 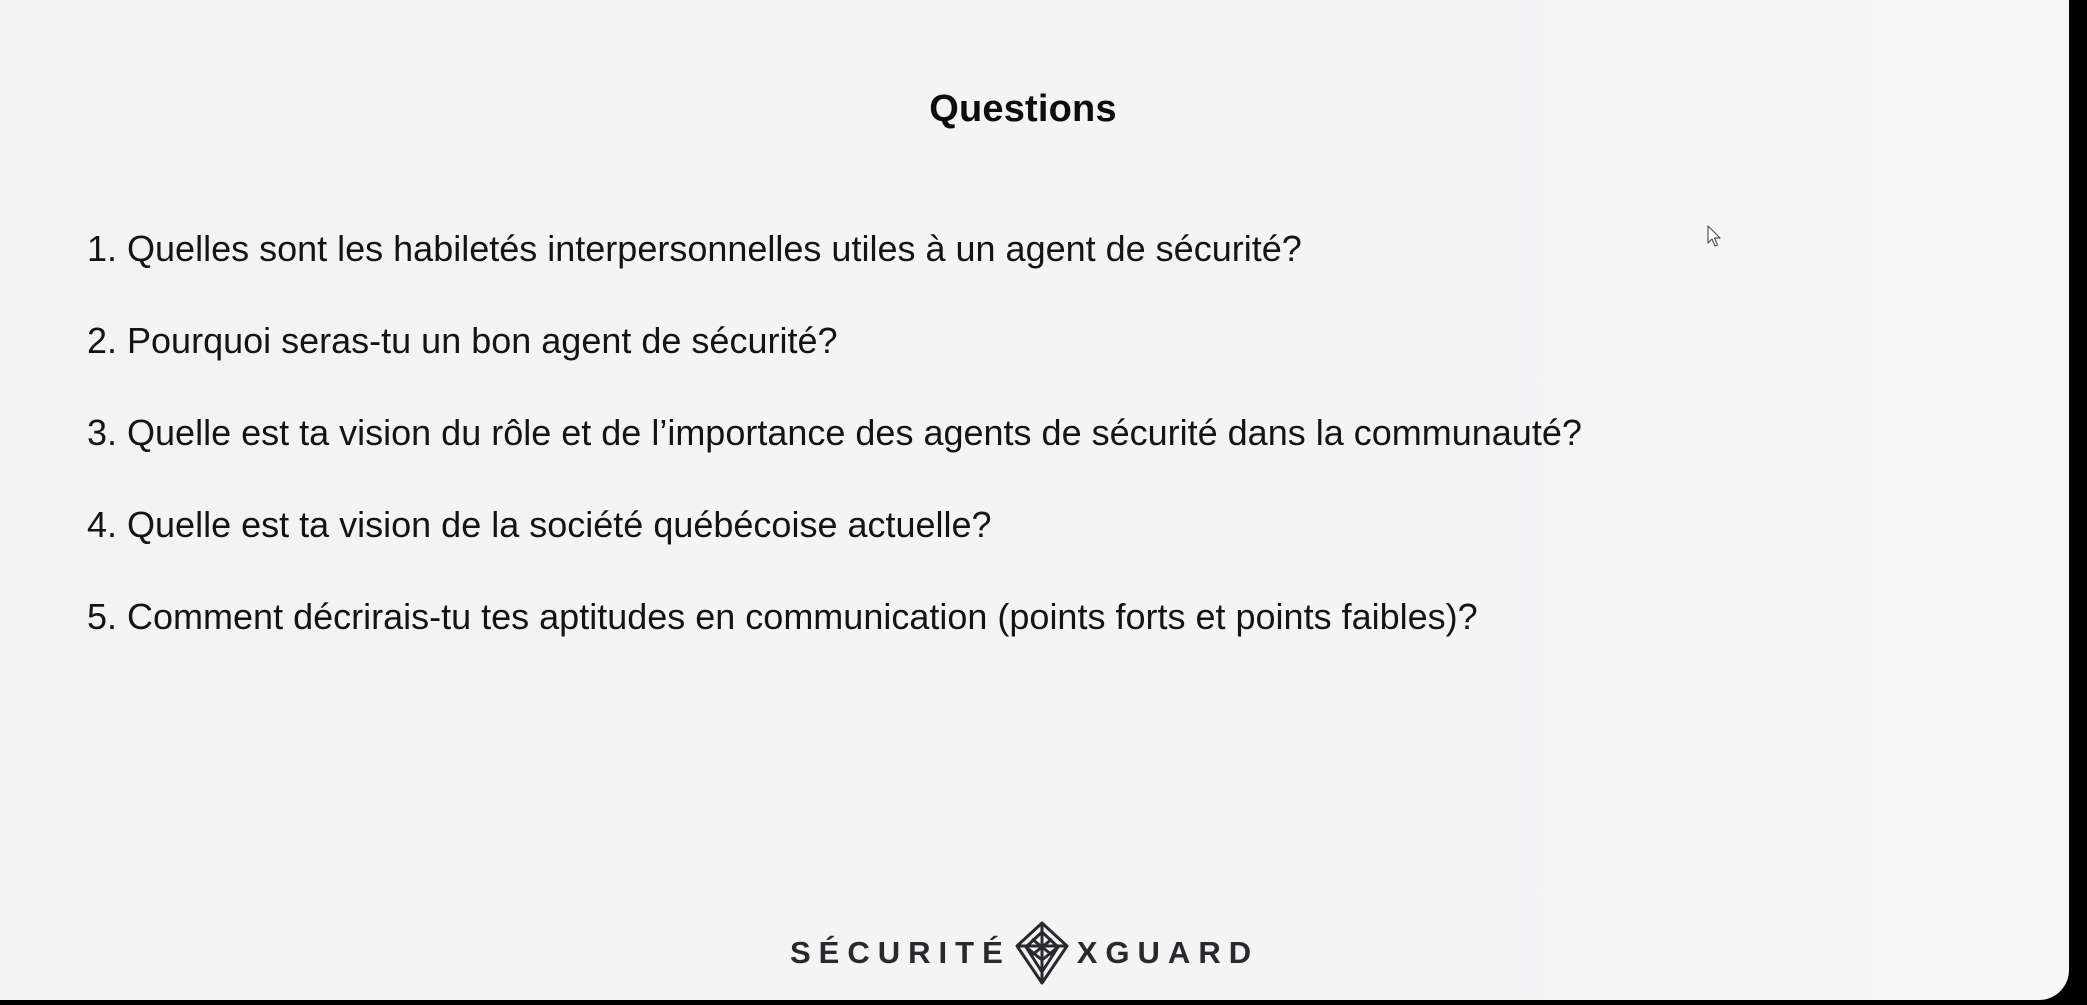 What do you see at coordinates (900, 952) in the screenshot?
I see `brand-word-securite: SÉCURITÉ` at bounding box center [900, 952].